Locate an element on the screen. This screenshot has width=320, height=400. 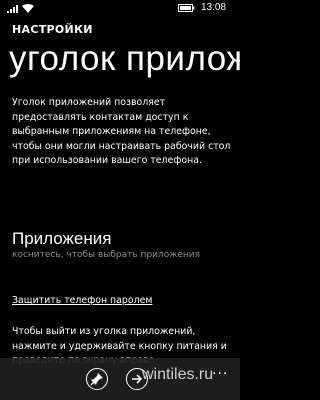
protect-phone-link: Защитить телефон паролем is located at coordinates (82, 300).